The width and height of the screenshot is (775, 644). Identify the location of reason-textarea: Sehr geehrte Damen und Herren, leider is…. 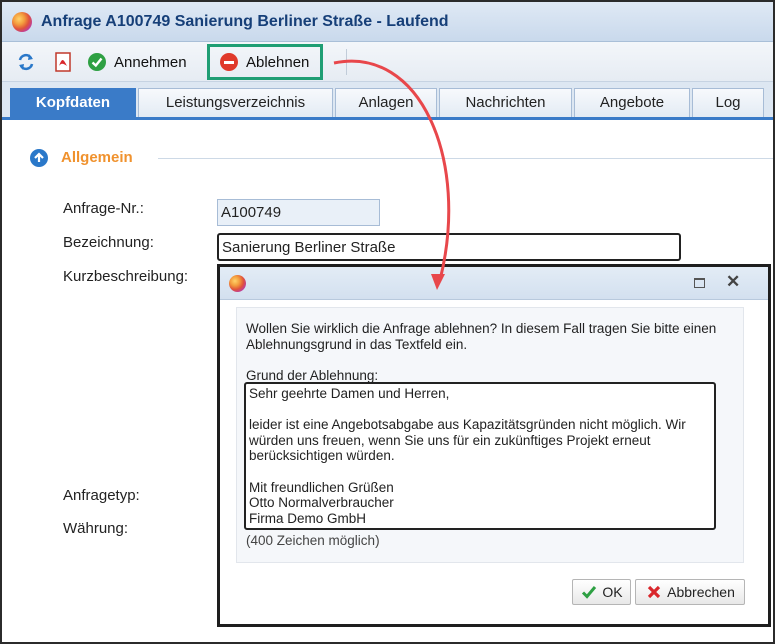
(480, 456).